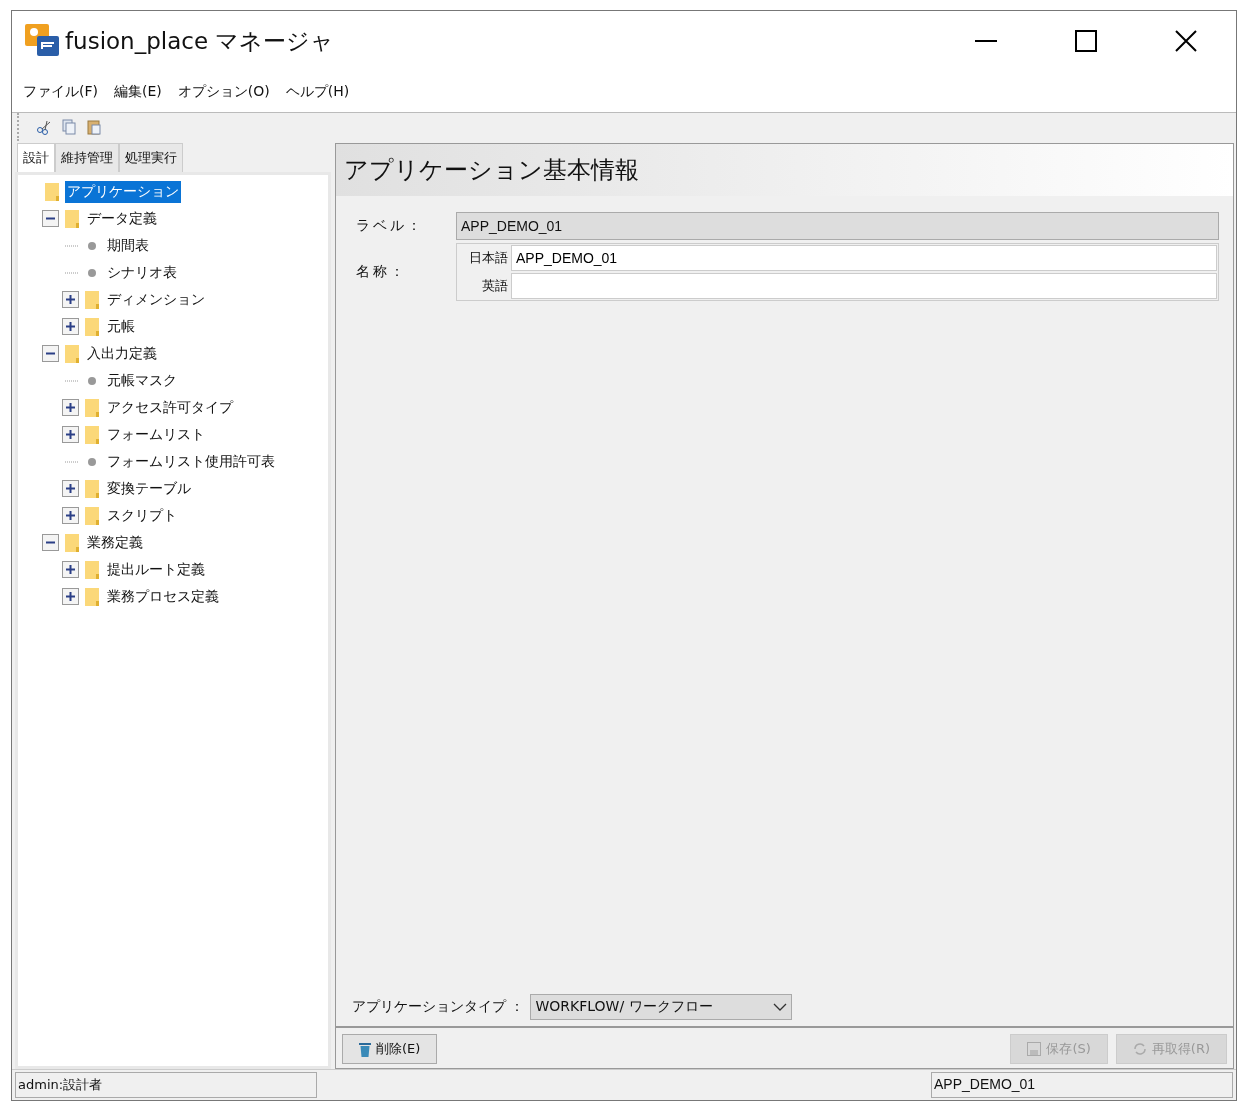 The height and width of the screenshot is (1112, 1248). Describe the element at coordinates (661, 1007) in the screenshot. I see `app-type-dropdown: WORKFLOW/ ワークフロー` at that location.